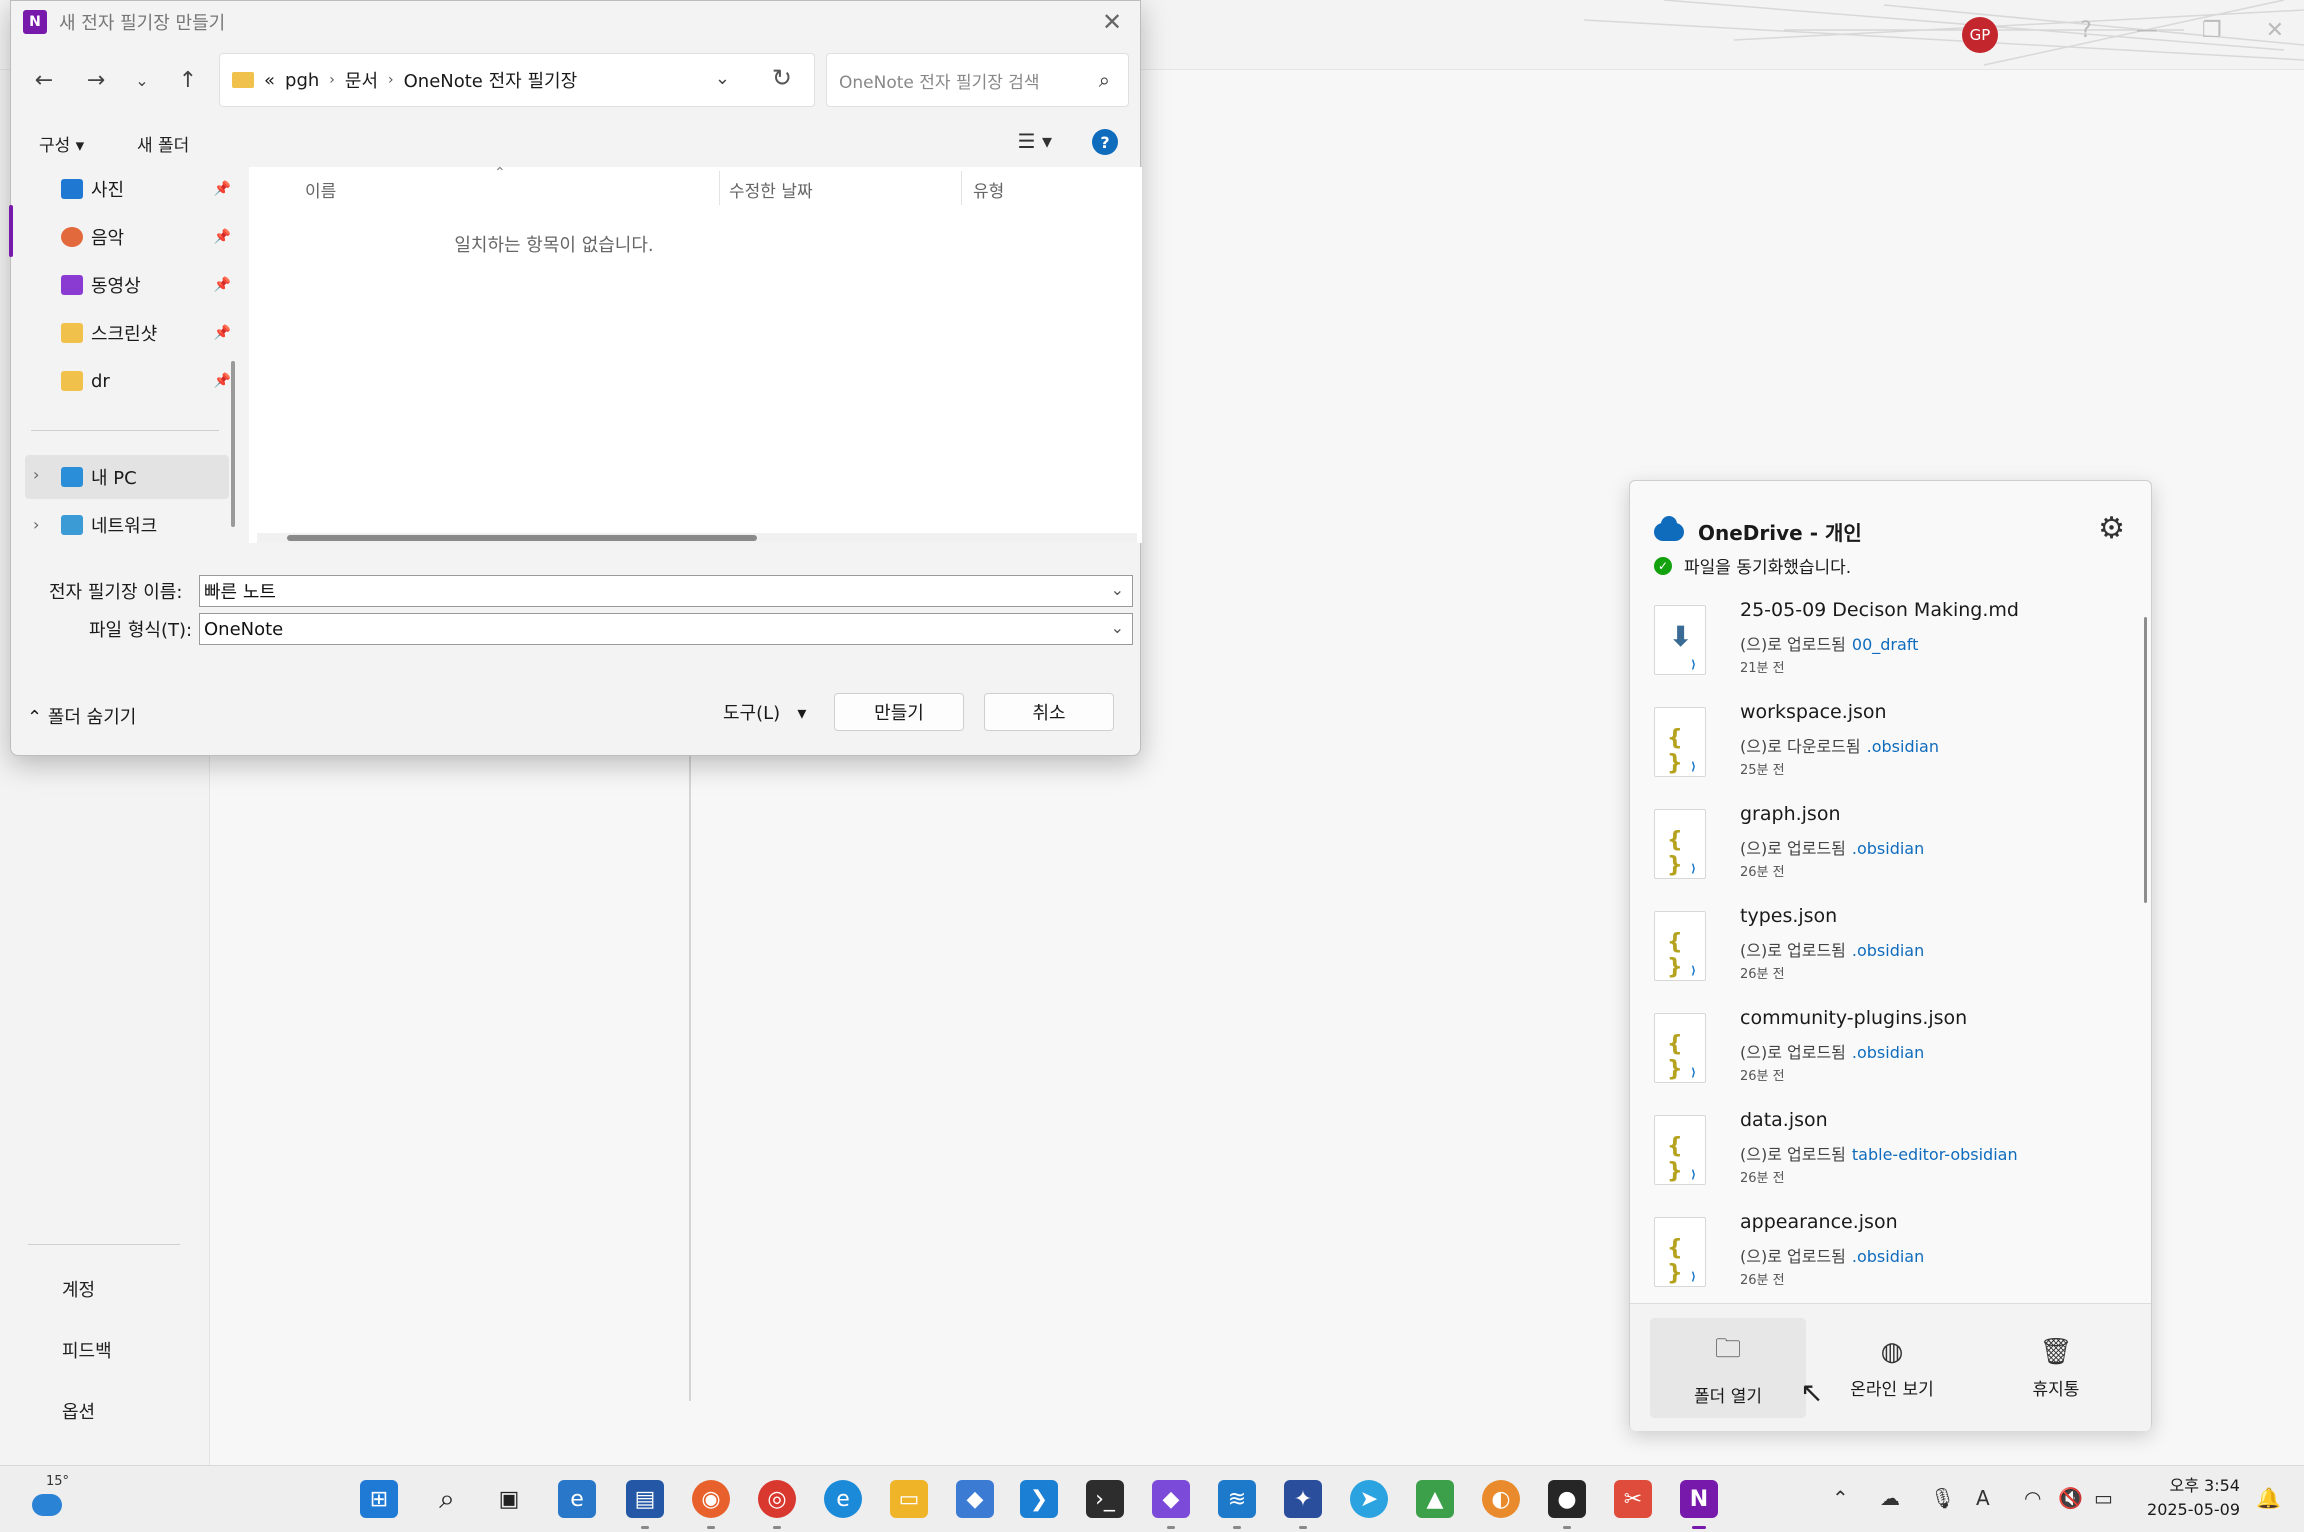  I want to click on clock: 오후 3:54 2025-05-09, so click(2190, 1498).